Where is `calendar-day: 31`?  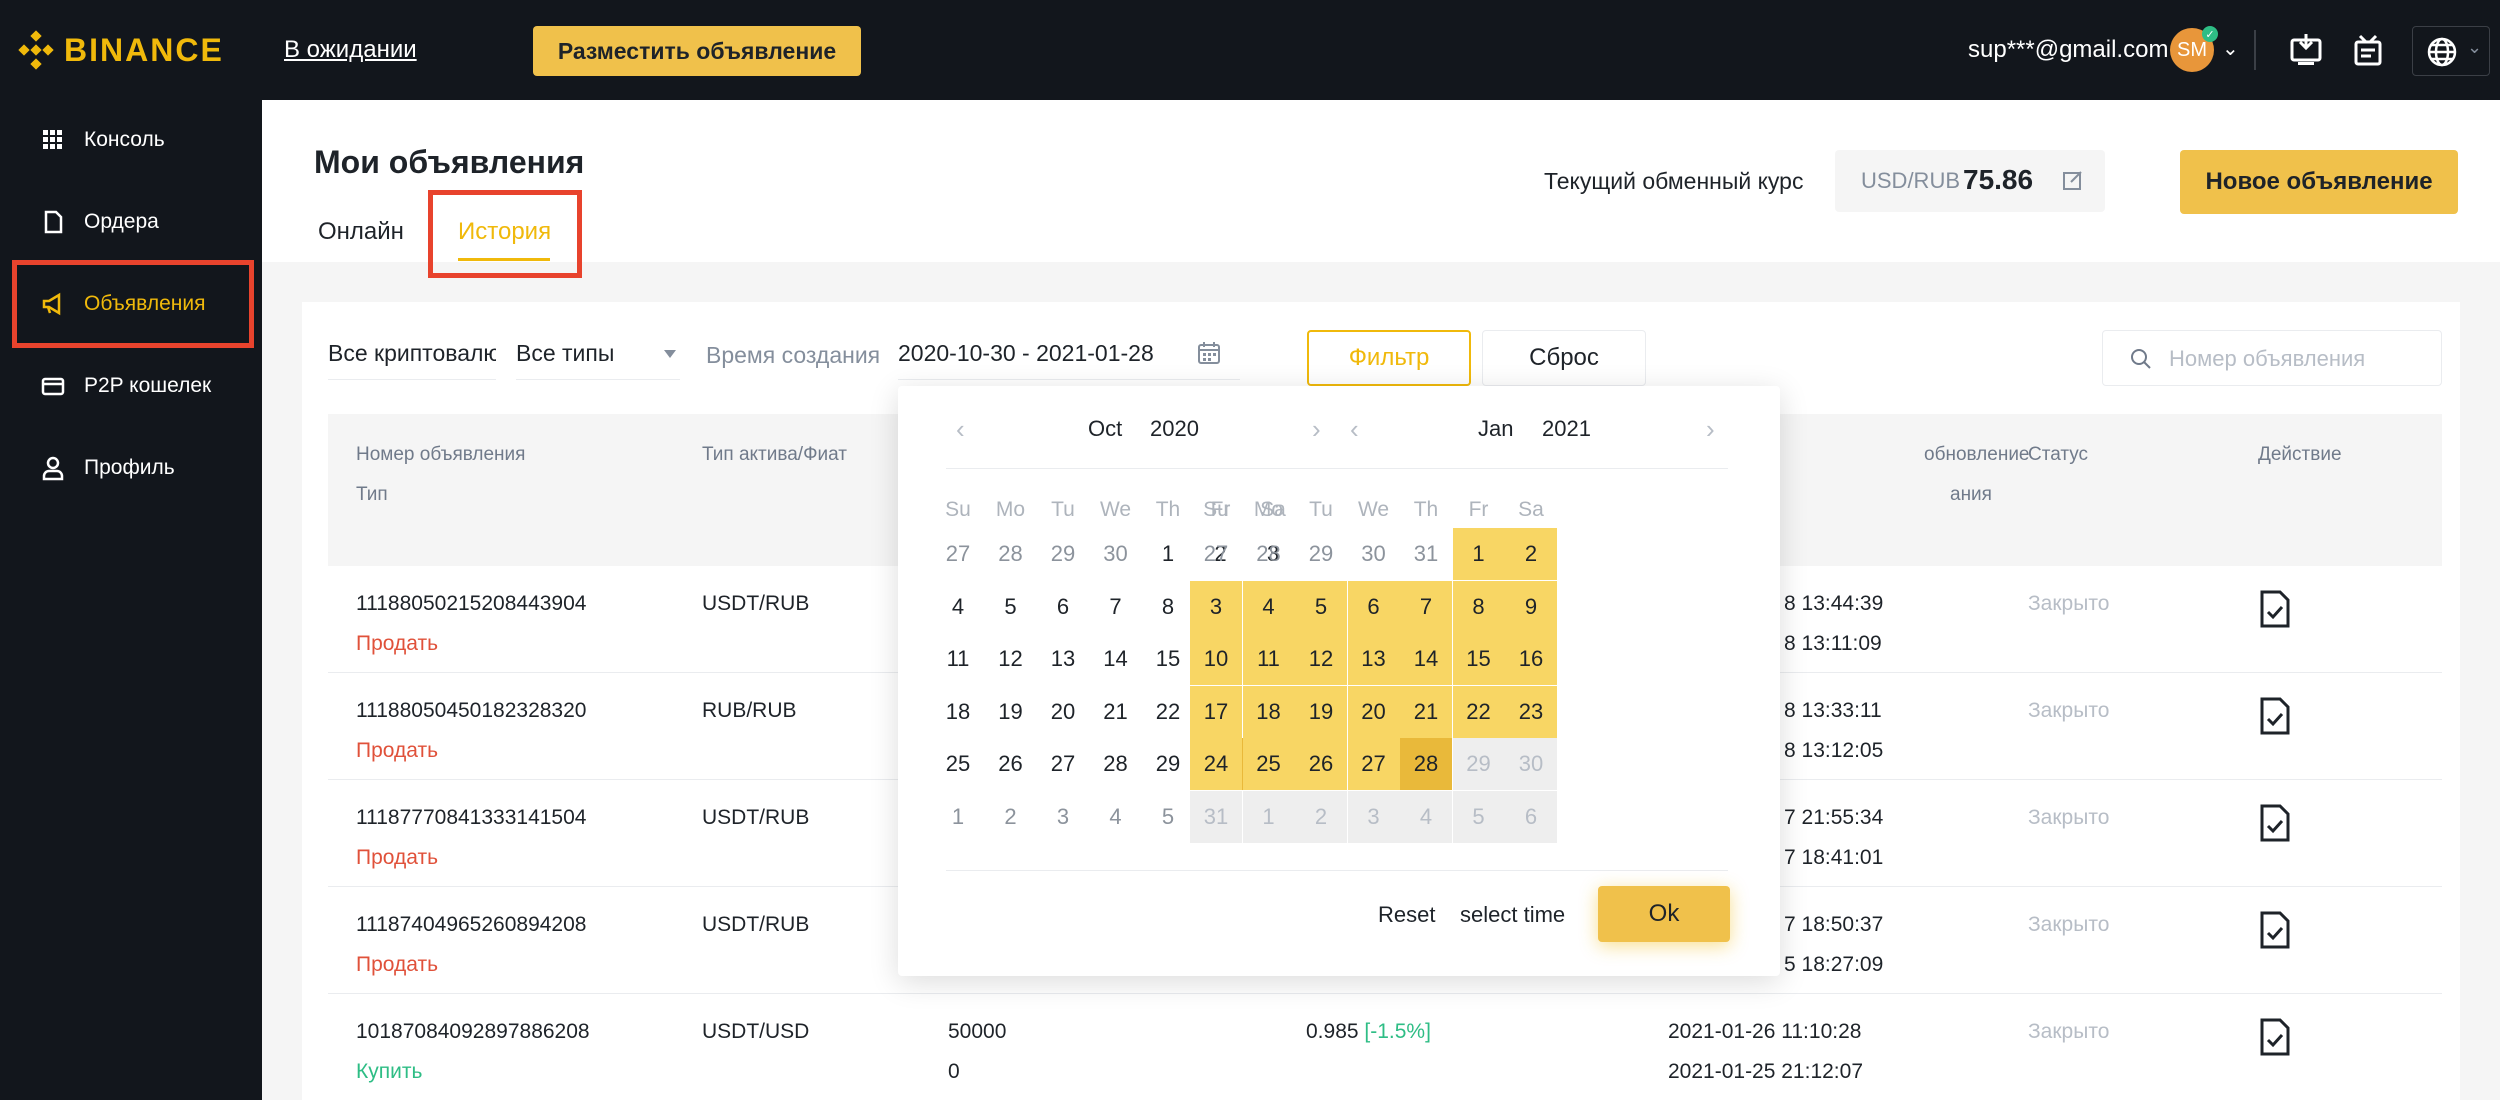
calendar-day: 31 is located at coordinates (1426, 554).